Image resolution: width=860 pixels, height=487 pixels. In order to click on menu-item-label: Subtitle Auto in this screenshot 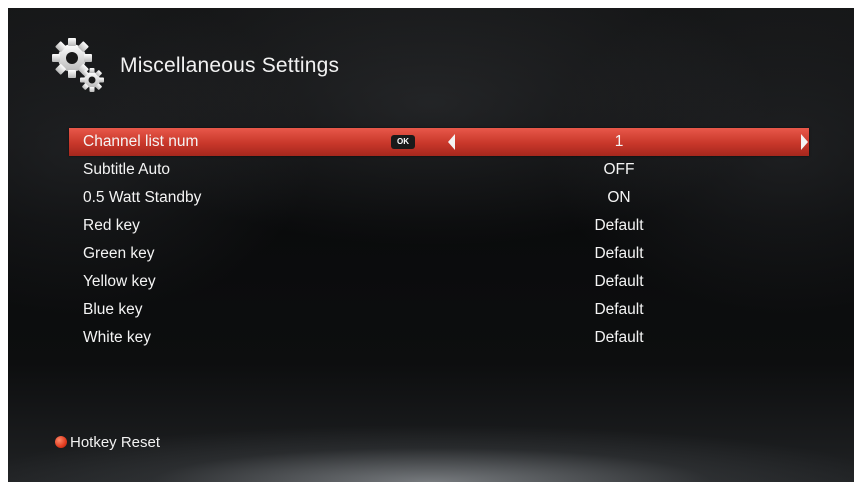, I will do `click(127, 169)`.